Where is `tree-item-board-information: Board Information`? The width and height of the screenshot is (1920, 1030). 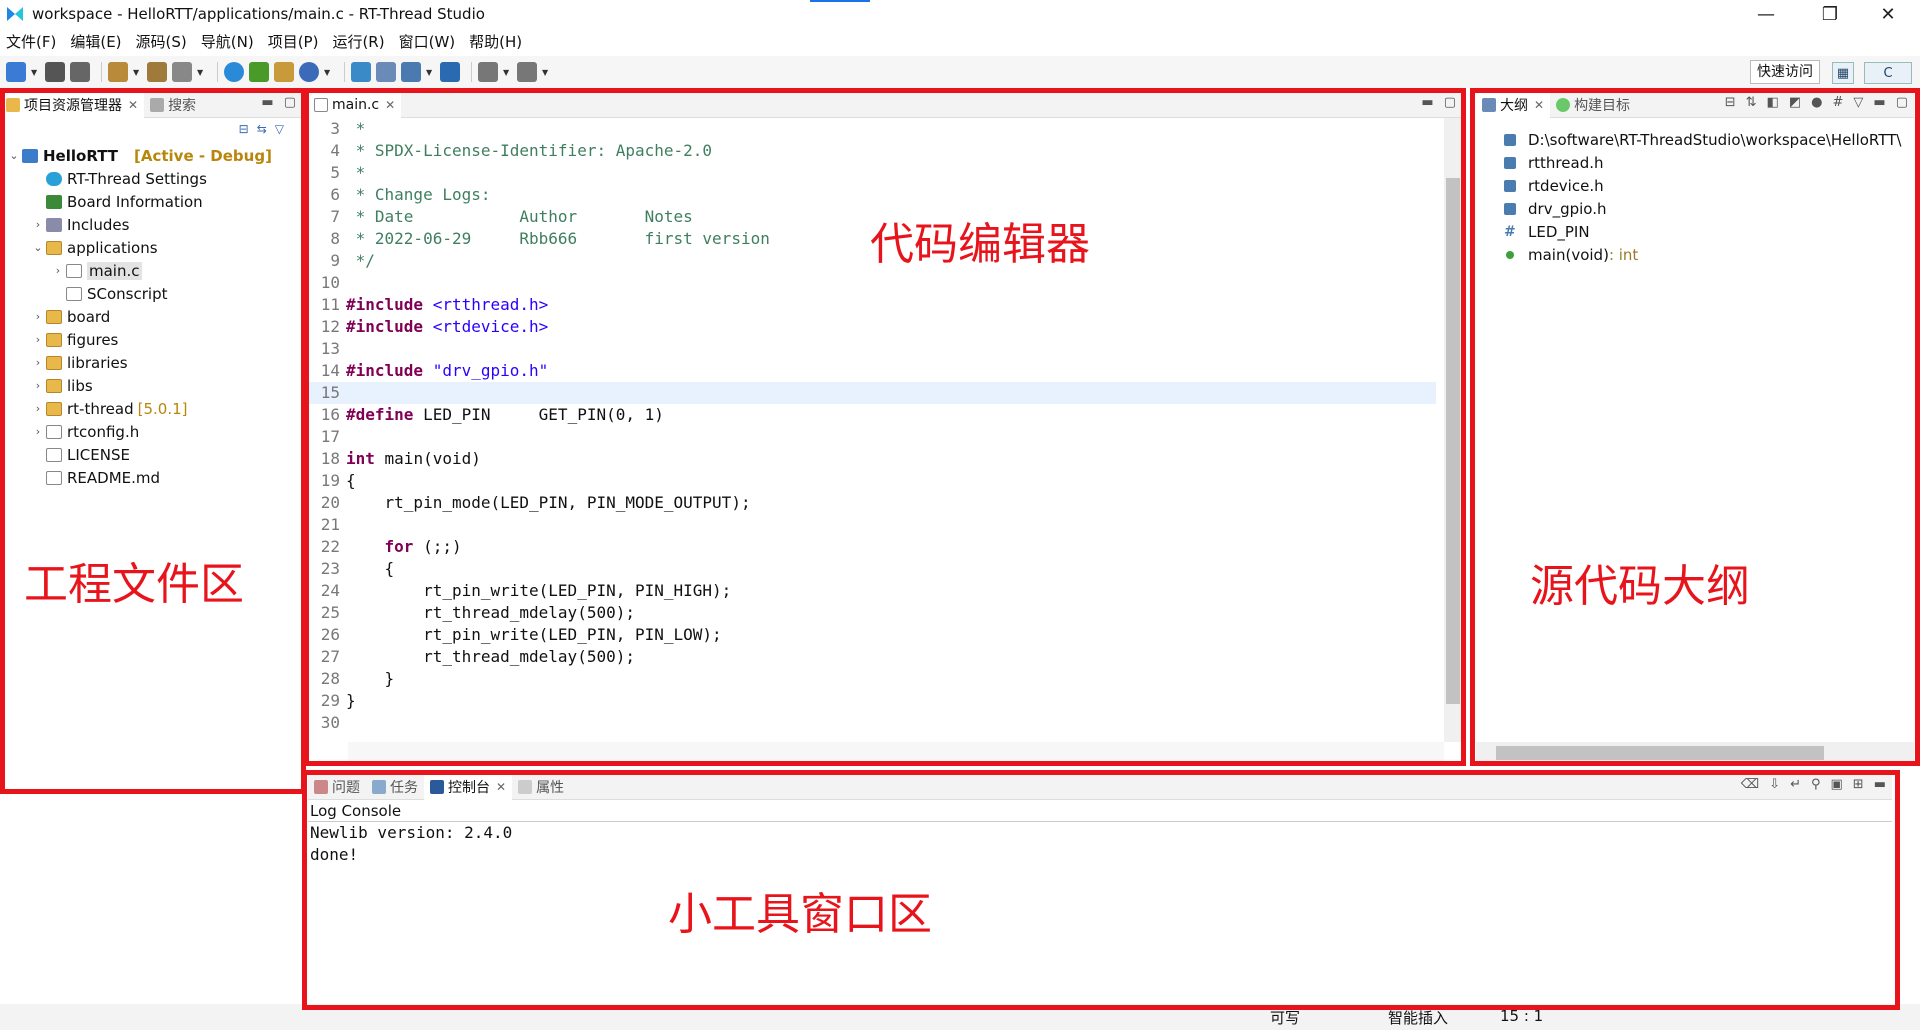
tree-item-board-information: Board Information is located at coordinates (151, 201).